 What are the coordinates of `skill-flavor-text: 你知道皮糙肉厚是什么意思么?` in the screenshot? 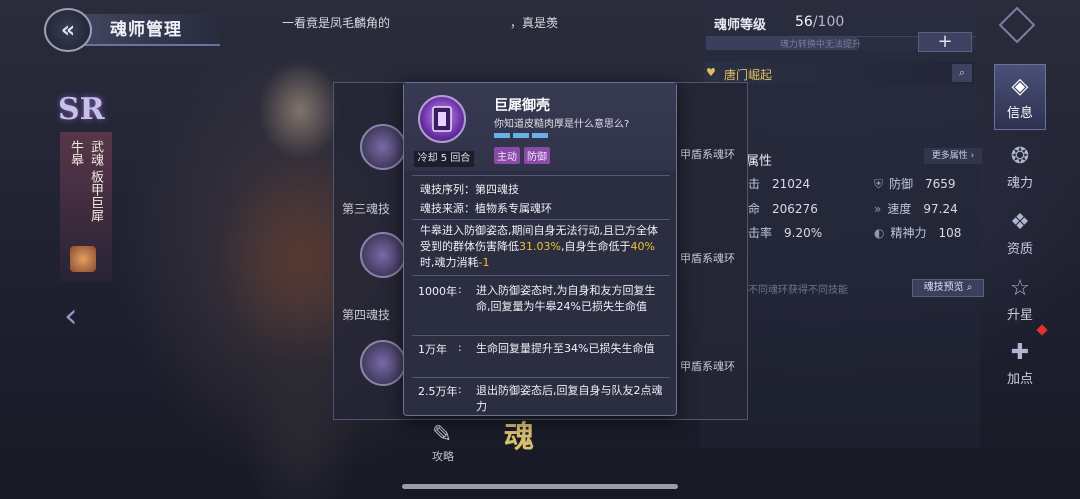 It's located at (562, 124).